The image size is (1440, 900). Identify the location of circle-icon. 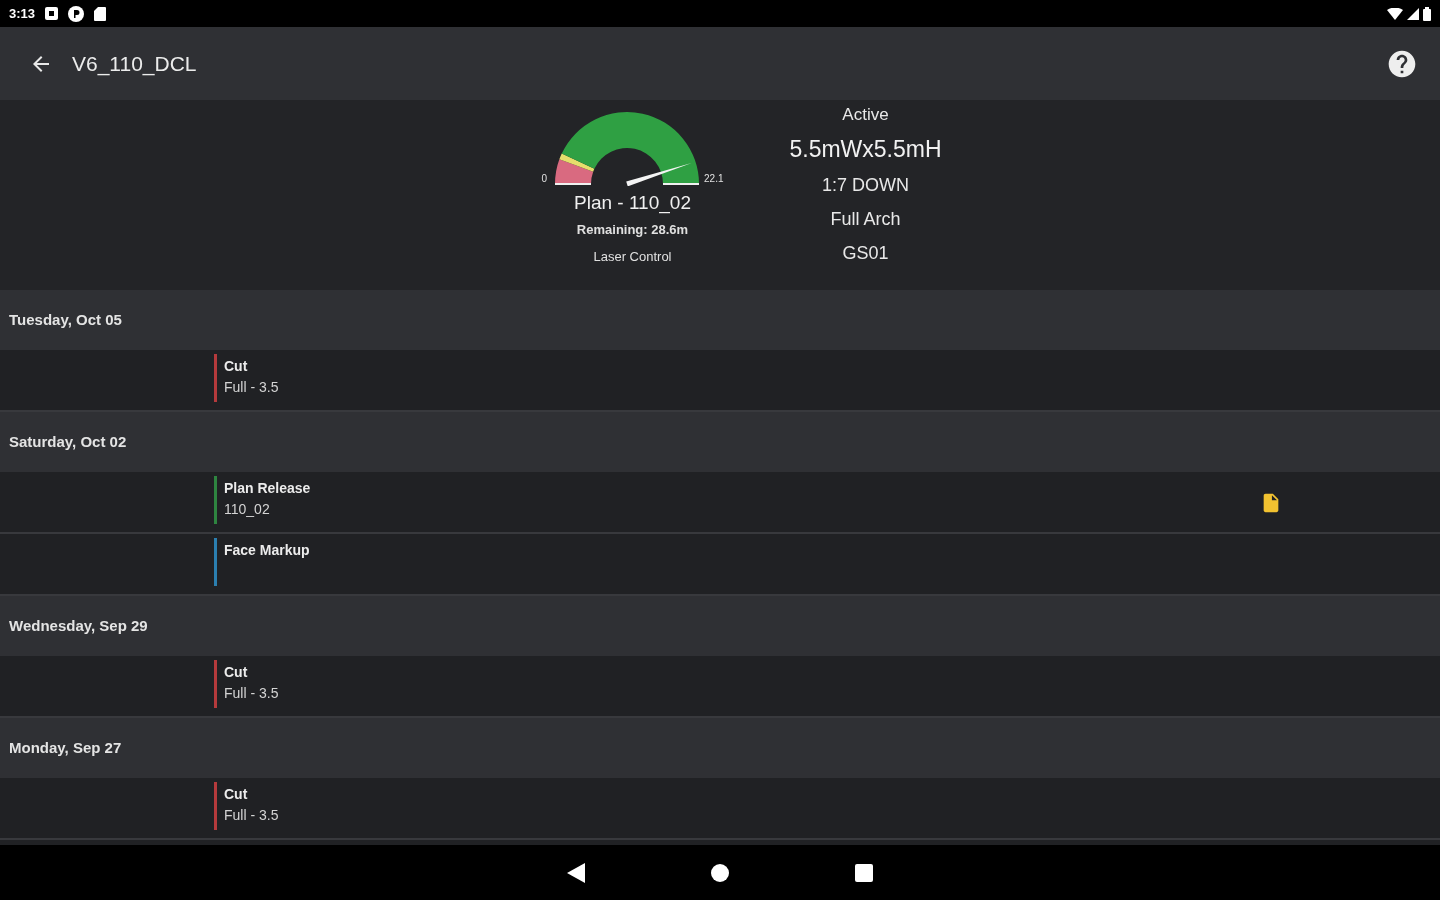
(76, 13).